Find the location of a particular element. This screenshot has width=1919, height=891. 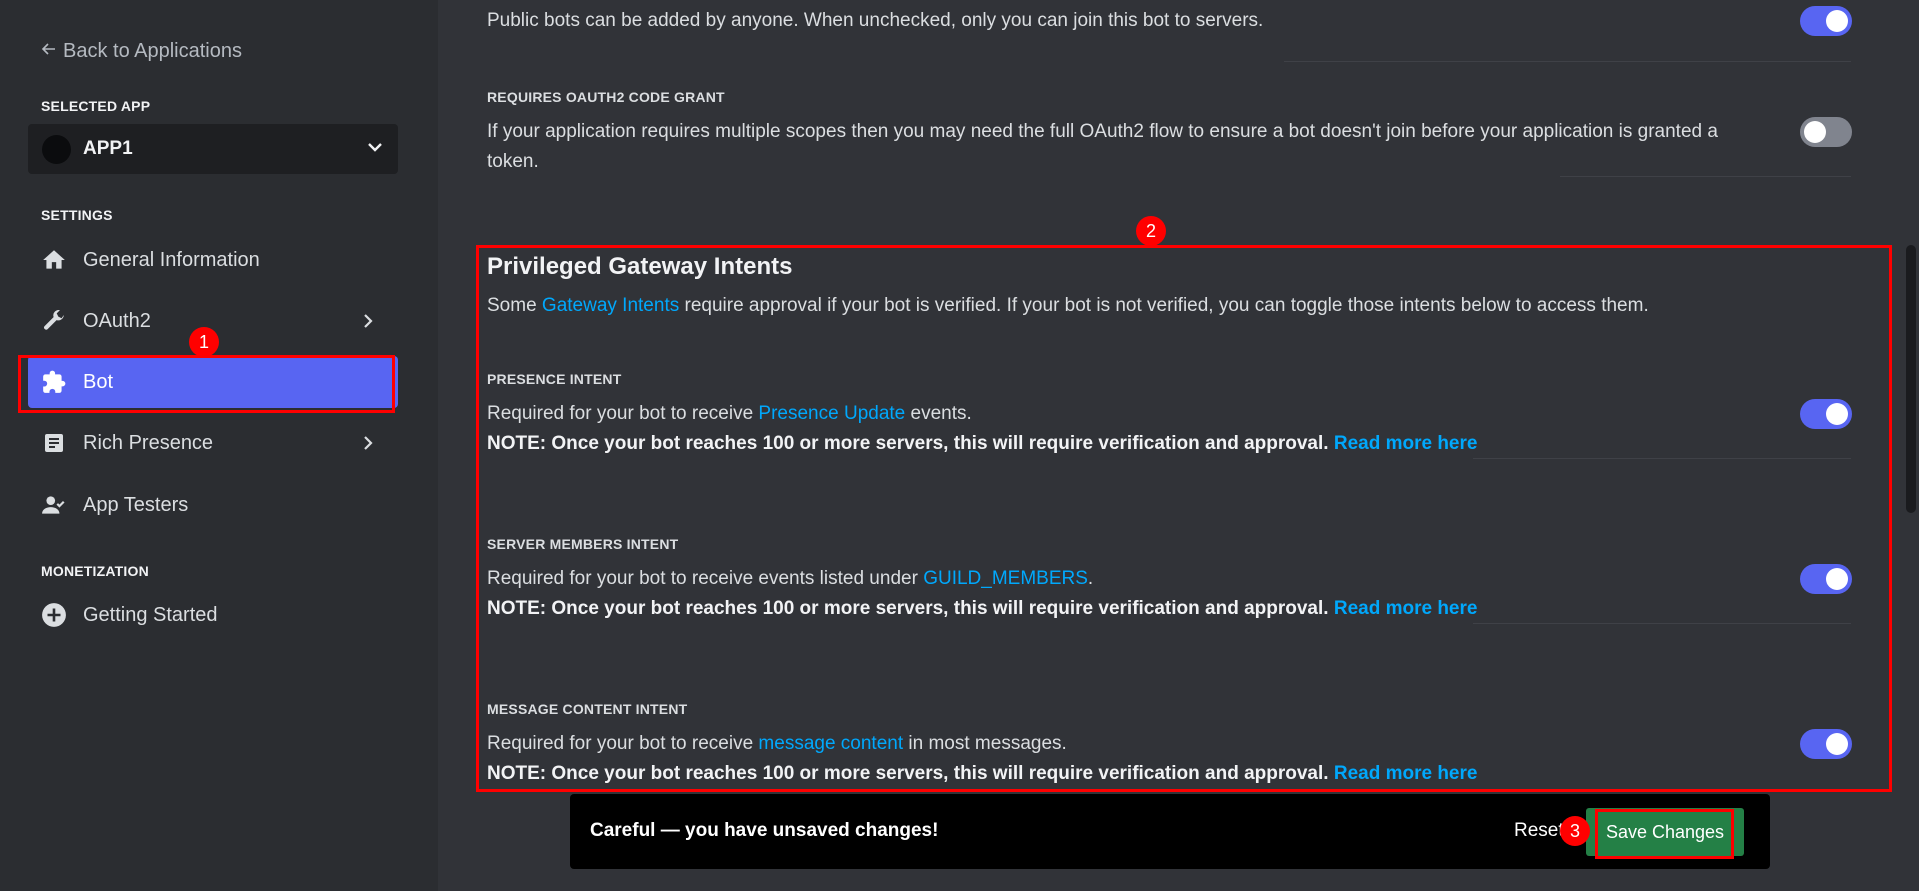

app-selector: APP1 is located at coordinates (213, 149).